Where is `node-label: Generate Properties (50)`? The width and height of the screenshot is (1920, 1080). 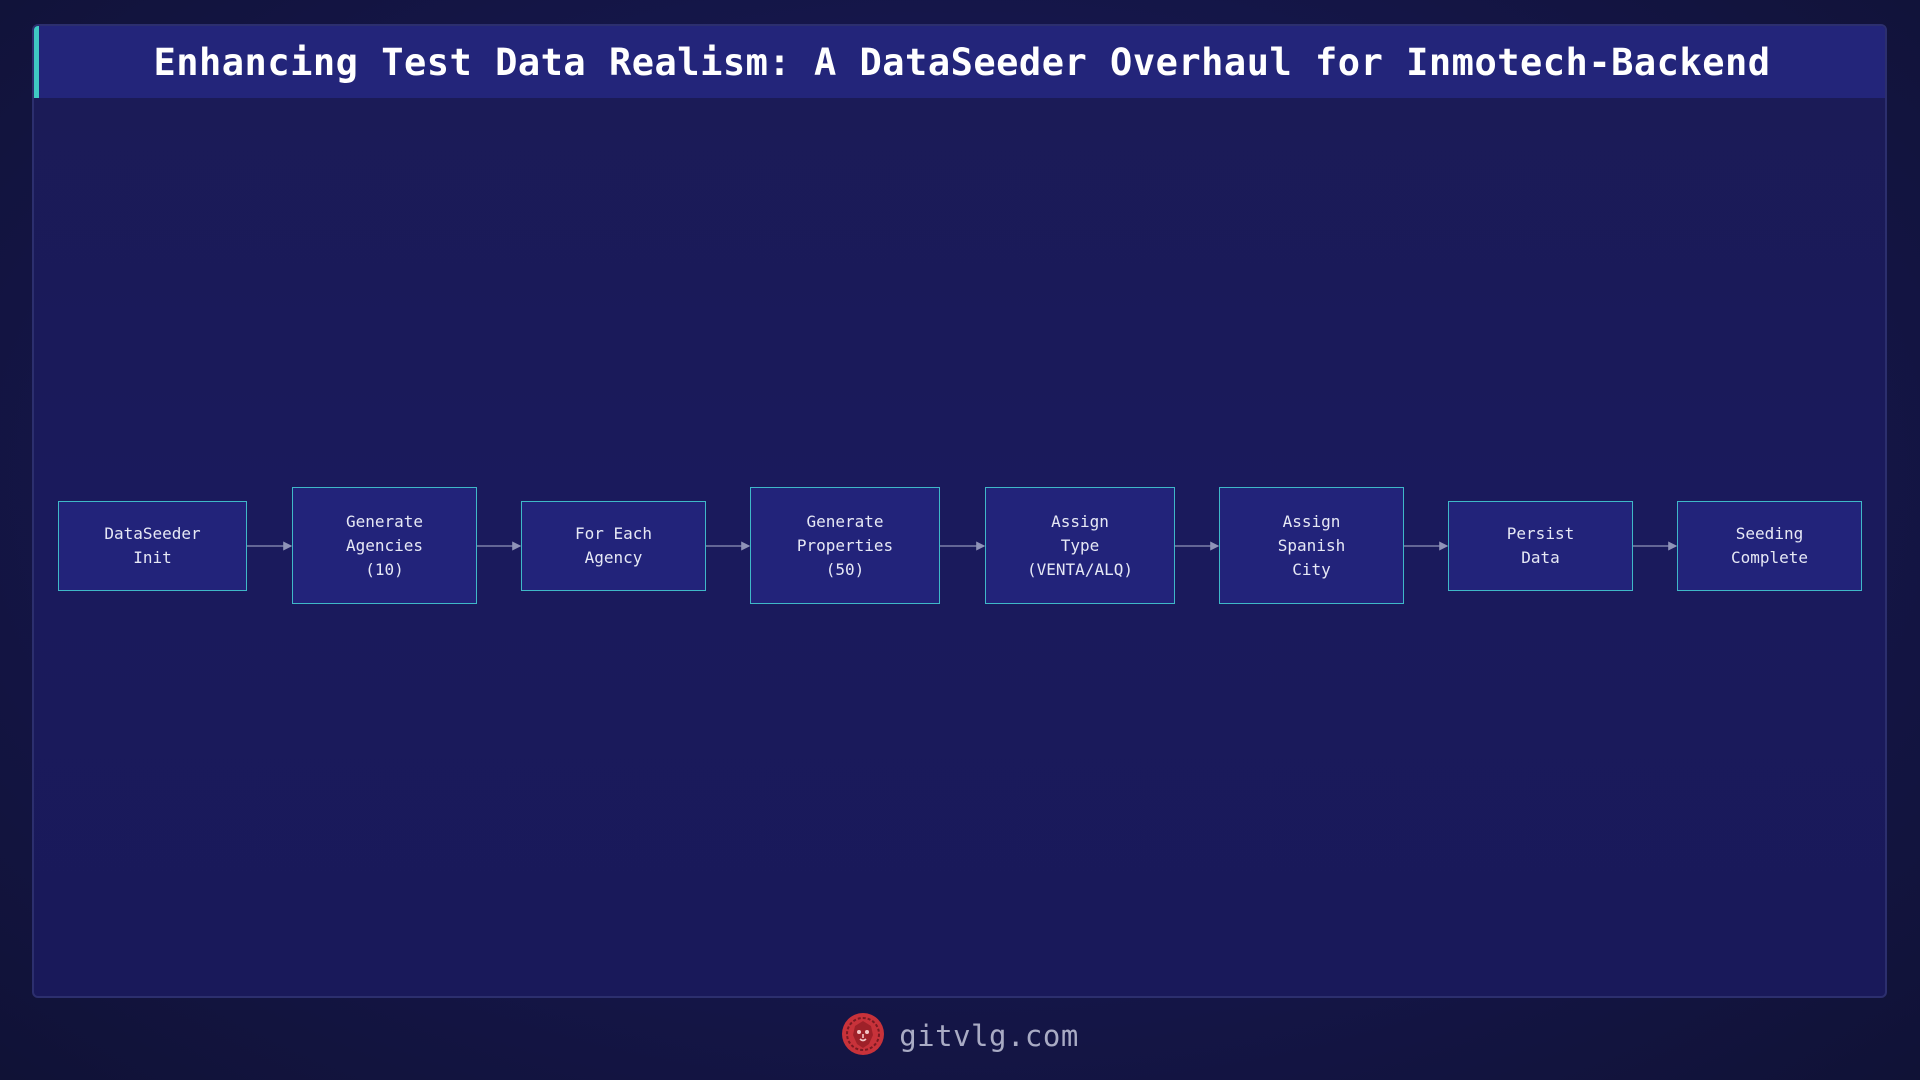
node-label: Generate Properties (50) is located at coordinates (845, 545).